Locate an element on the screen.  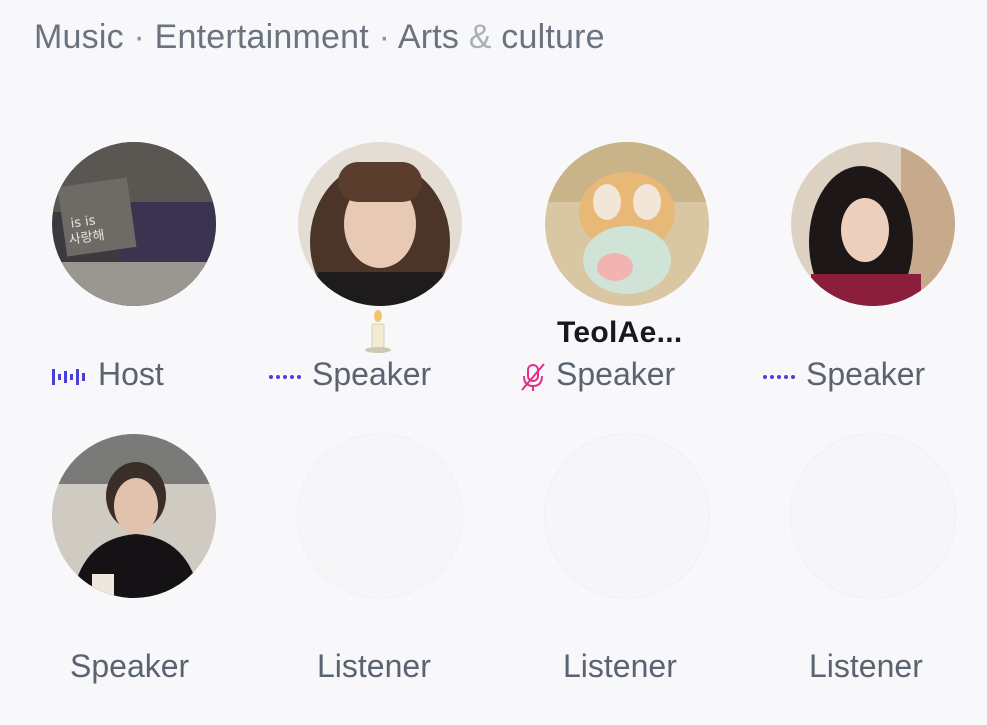
avatar-photo: is is 사랑해 is located at coordinates (134, 224).